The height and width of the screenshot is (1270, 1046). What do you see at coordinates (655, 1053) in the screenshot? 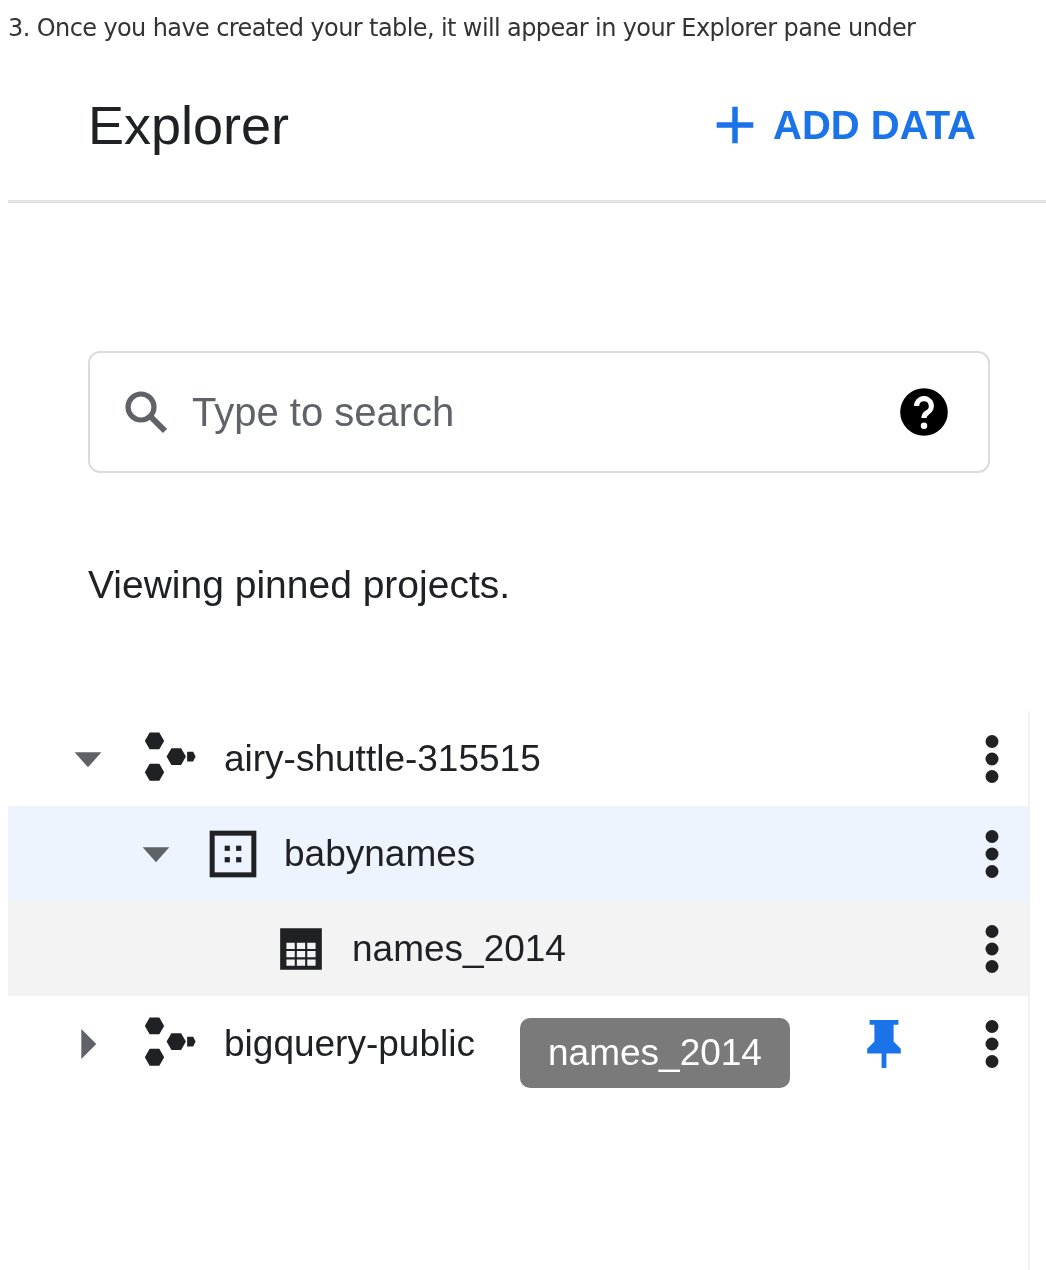
I see `tooltip: names_2014` at bounding box center [655, 1053].